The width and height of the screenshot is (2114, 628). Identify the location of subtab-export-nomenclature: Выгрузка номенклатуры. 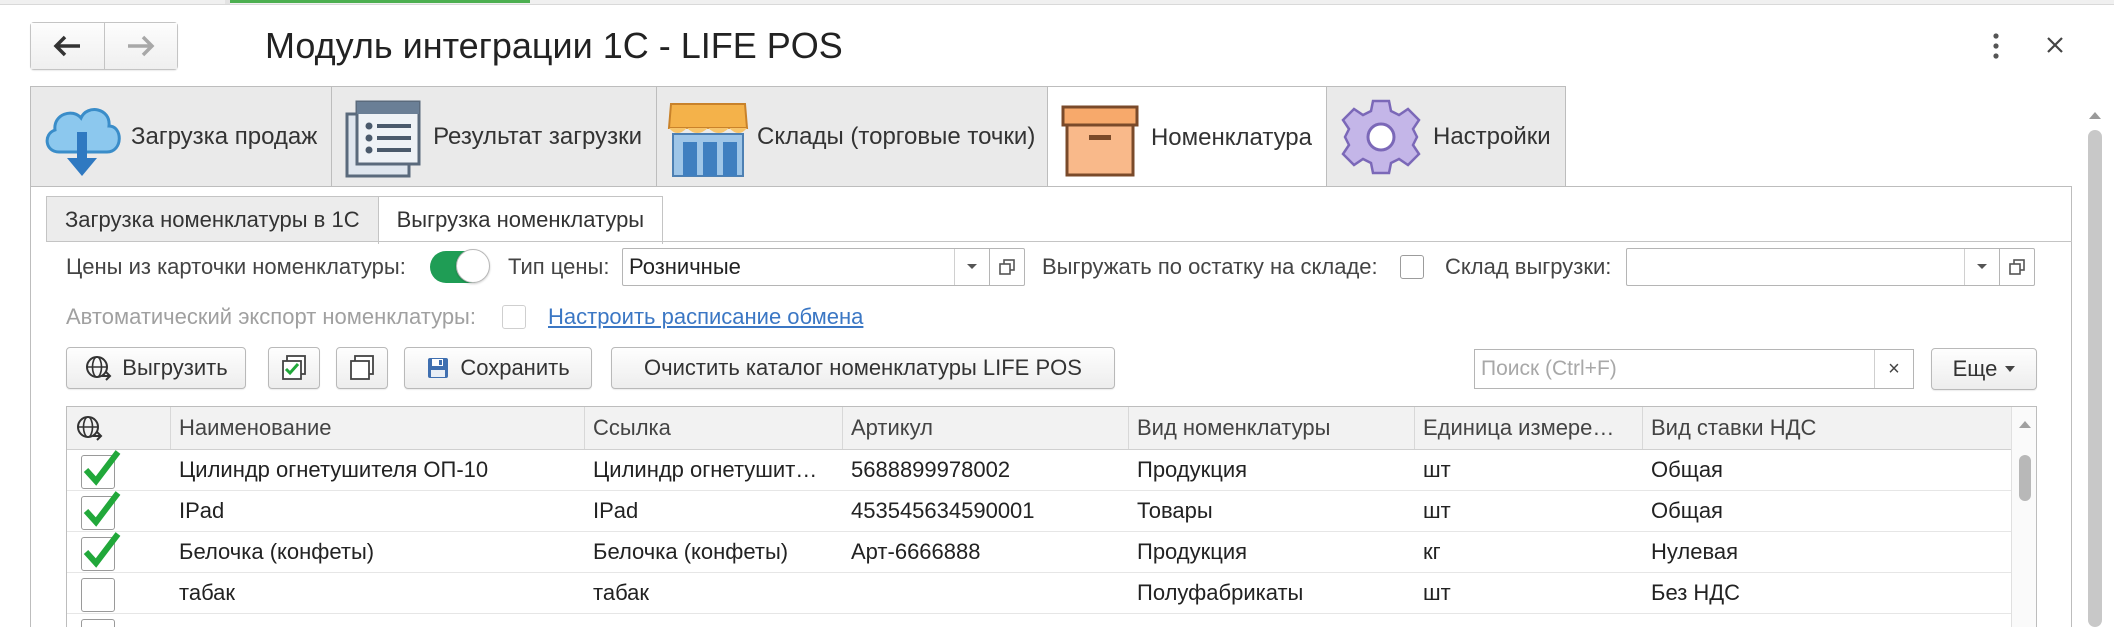
(520, 220).